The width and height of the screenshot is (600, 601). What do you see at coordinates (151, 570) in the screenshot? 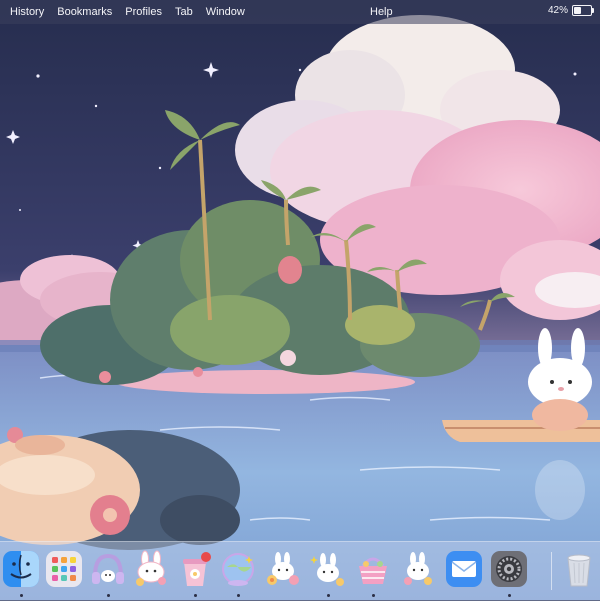
I see `bunny-sticker-icon` at bounding box center [151, 570].